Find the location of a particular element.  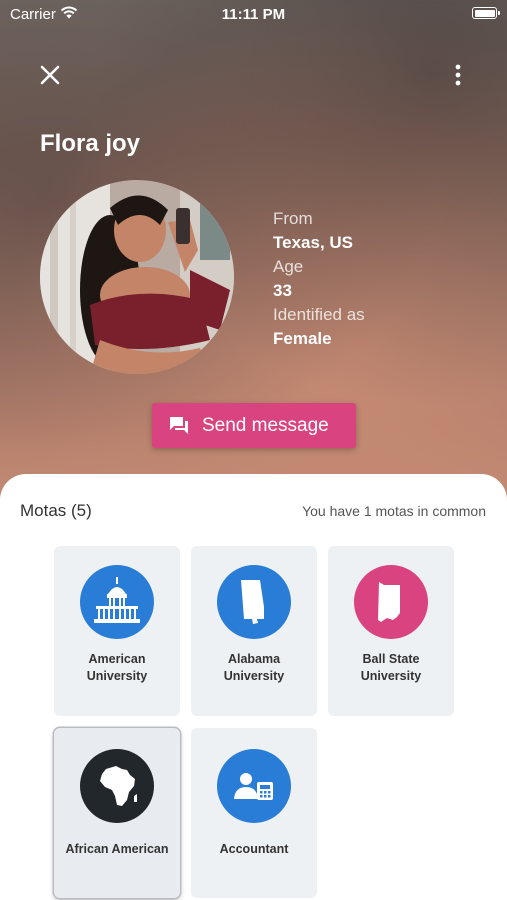

mota-card-accountant: Accountant is located at coordinates (254, 813).